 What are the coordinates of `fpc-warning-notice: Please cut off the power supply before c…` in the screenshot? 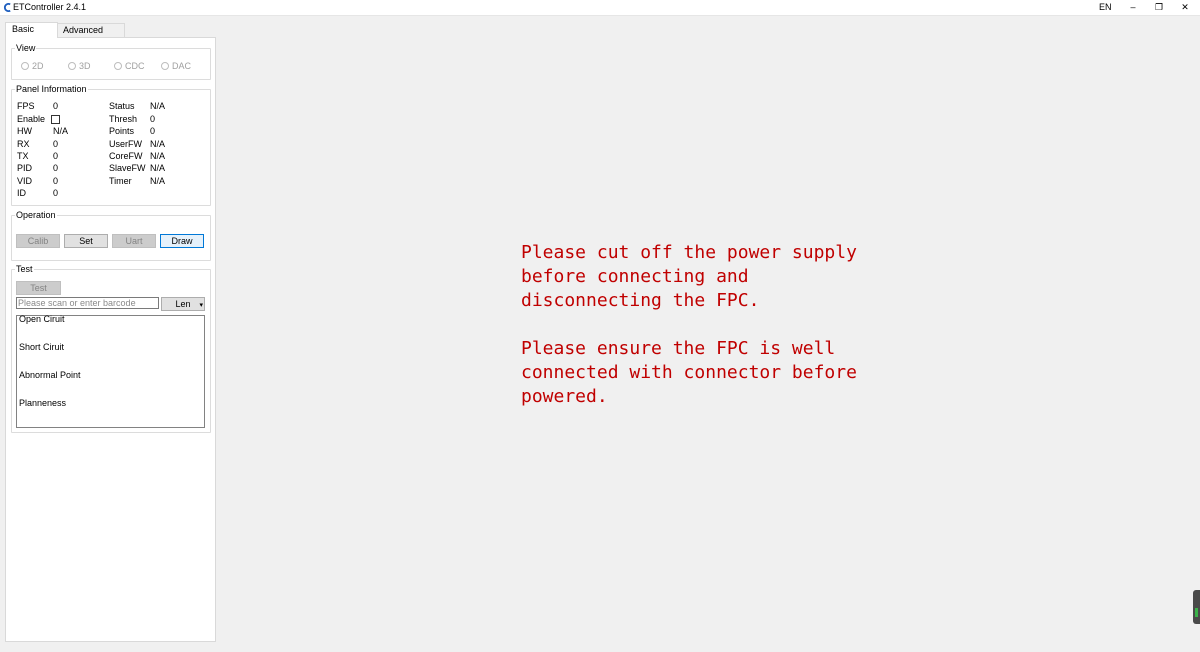 It's located at (689, 324).